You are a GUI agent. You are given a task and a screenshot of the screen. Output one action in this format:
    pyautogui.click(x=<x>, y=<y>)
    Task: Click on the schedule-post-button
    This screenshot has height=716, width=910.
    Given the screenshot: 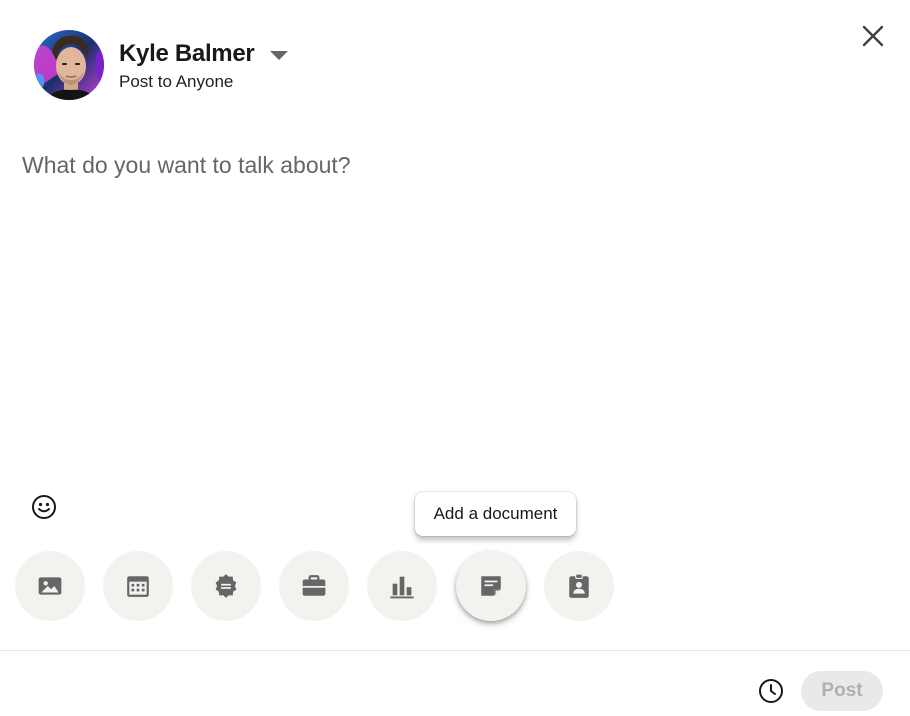 What is the action you would take?
    pyautogui.click(x=771, y=691)
    